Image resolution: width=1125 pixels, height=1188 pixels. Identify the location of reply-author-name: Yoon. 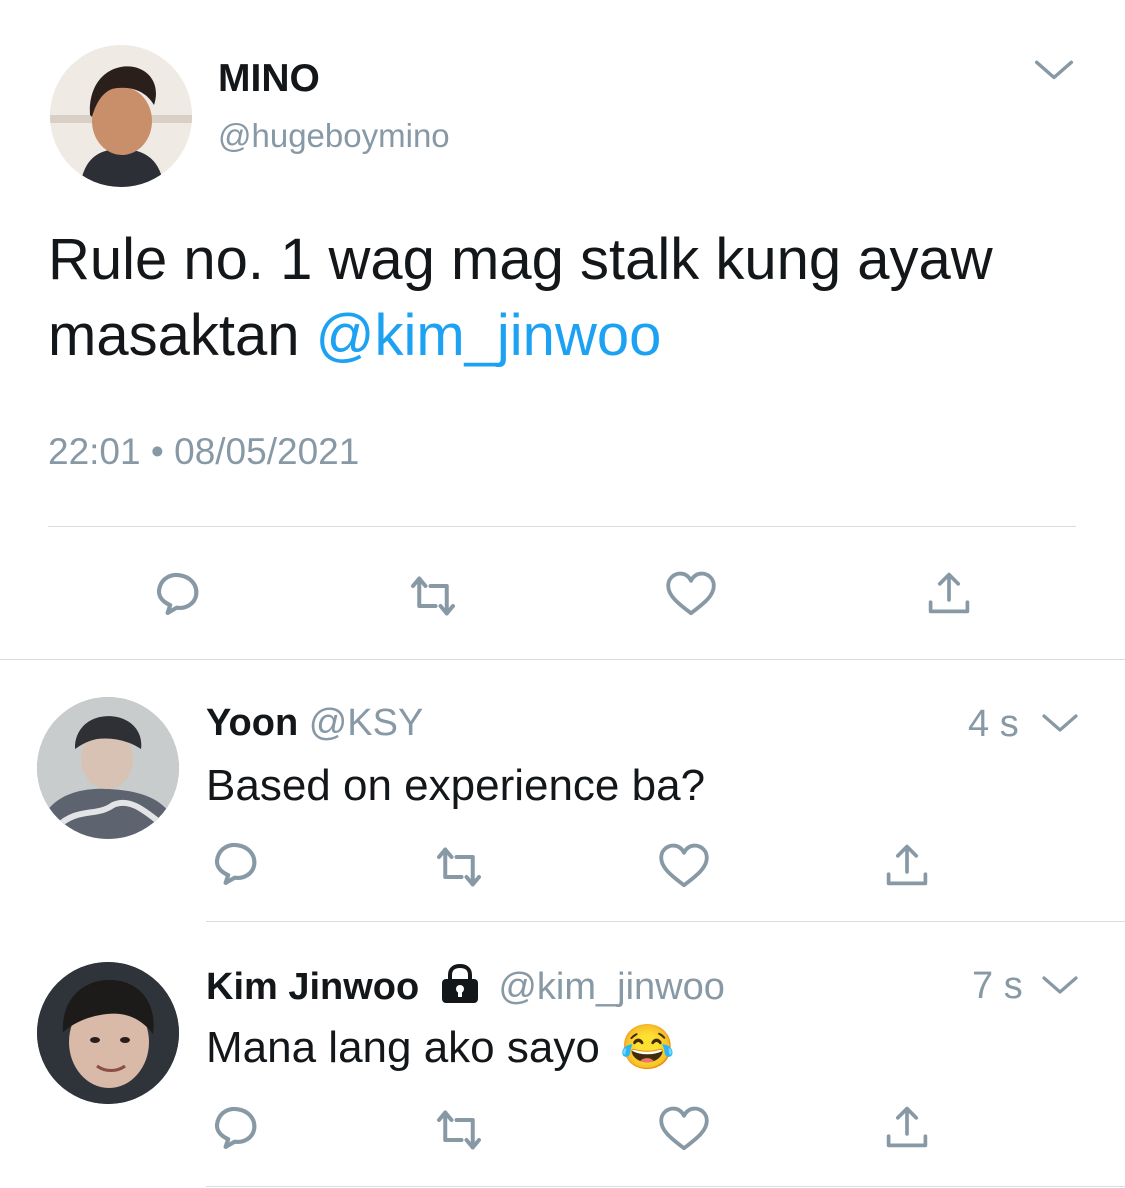
(252, 723).